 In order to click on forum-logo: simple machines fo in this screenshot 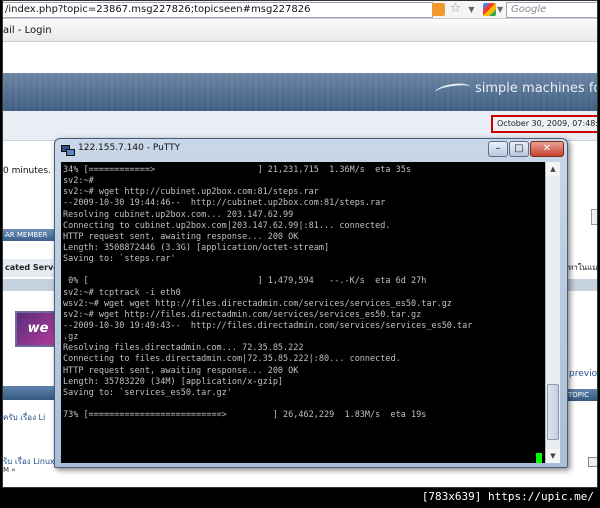, I will do `click(536, 88)`.